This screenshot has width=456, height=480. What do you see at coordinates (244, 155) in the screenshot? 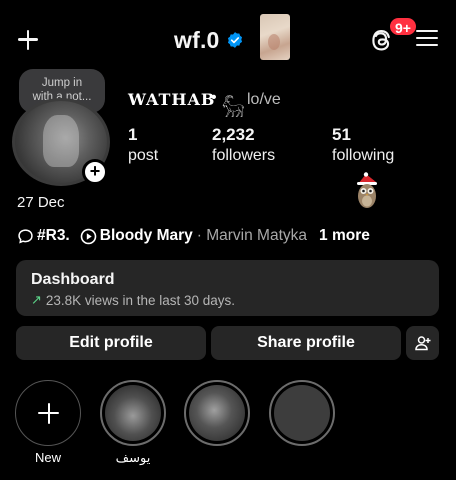
I see `stat-label: followers` at bounding box center [244, 155].